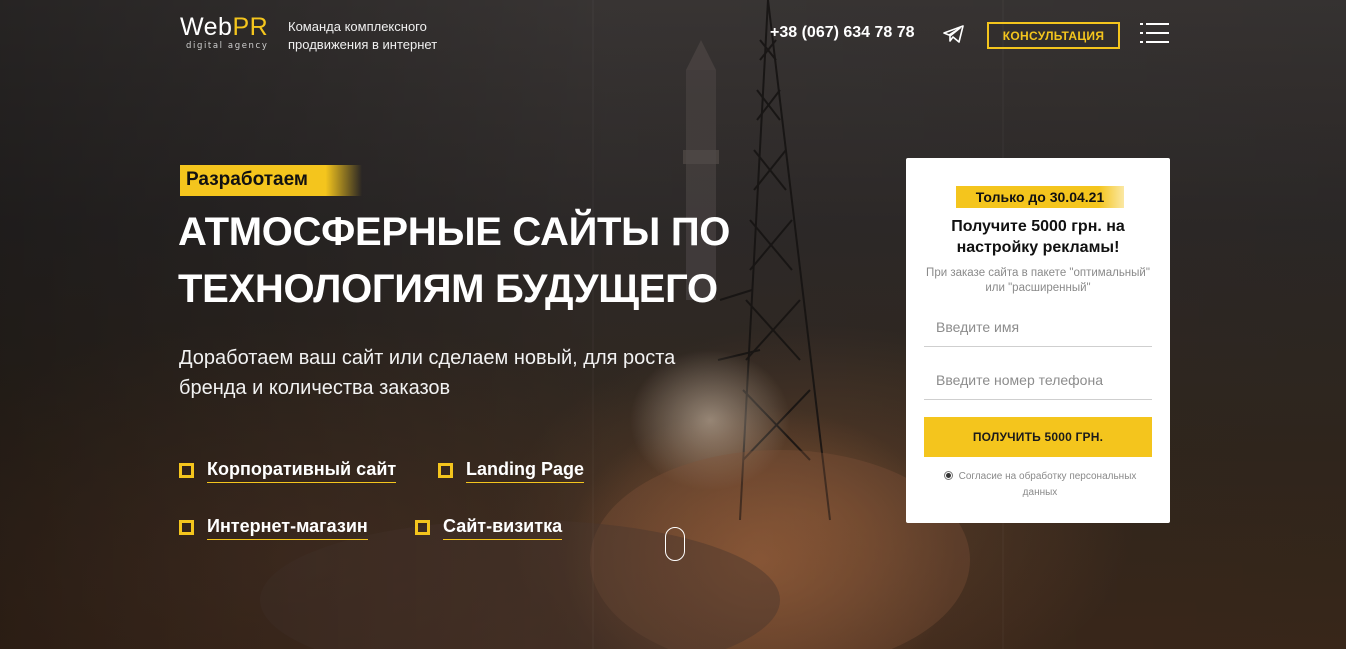 The height and width of the screenshot is (649, 1346). What do you see at coordinates (1040, 197) in the screenshot?
I see `promo-badge: Только до 30.04.21` at bounding box center [1040, 197].